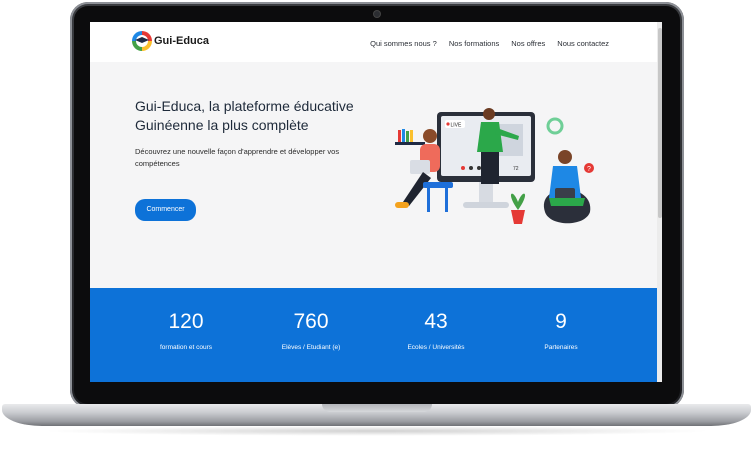 The width and height of the screenshot is (753, 450). I want to click on camera-icon, so click(377, 14).